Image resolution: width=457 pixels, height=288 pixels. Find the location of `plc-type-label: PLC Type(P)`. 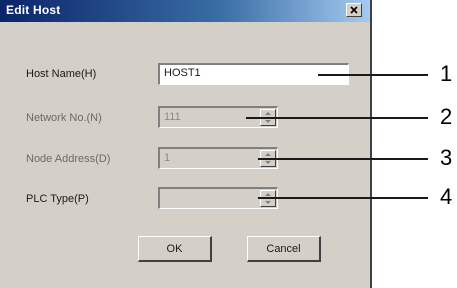

plc-type-label: PLC Type(P) is located at coordinates (57, 199).